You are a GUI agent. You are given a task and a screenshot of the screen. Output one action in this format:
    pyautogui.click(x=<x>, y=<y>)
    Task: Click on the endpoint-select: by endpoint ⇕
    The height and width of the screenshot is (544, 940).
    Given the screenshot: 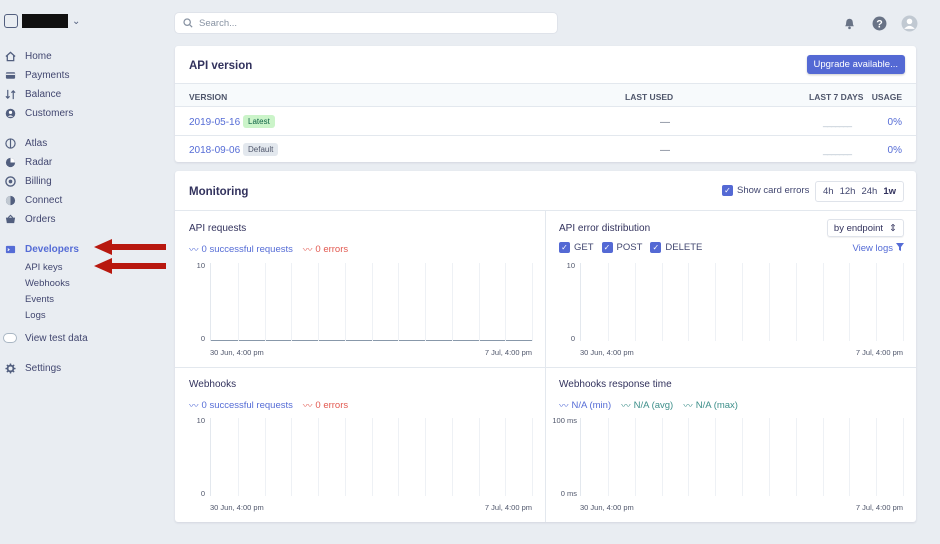 What is the action you would take?
    pyautogui.click(x=865, y=228)
    